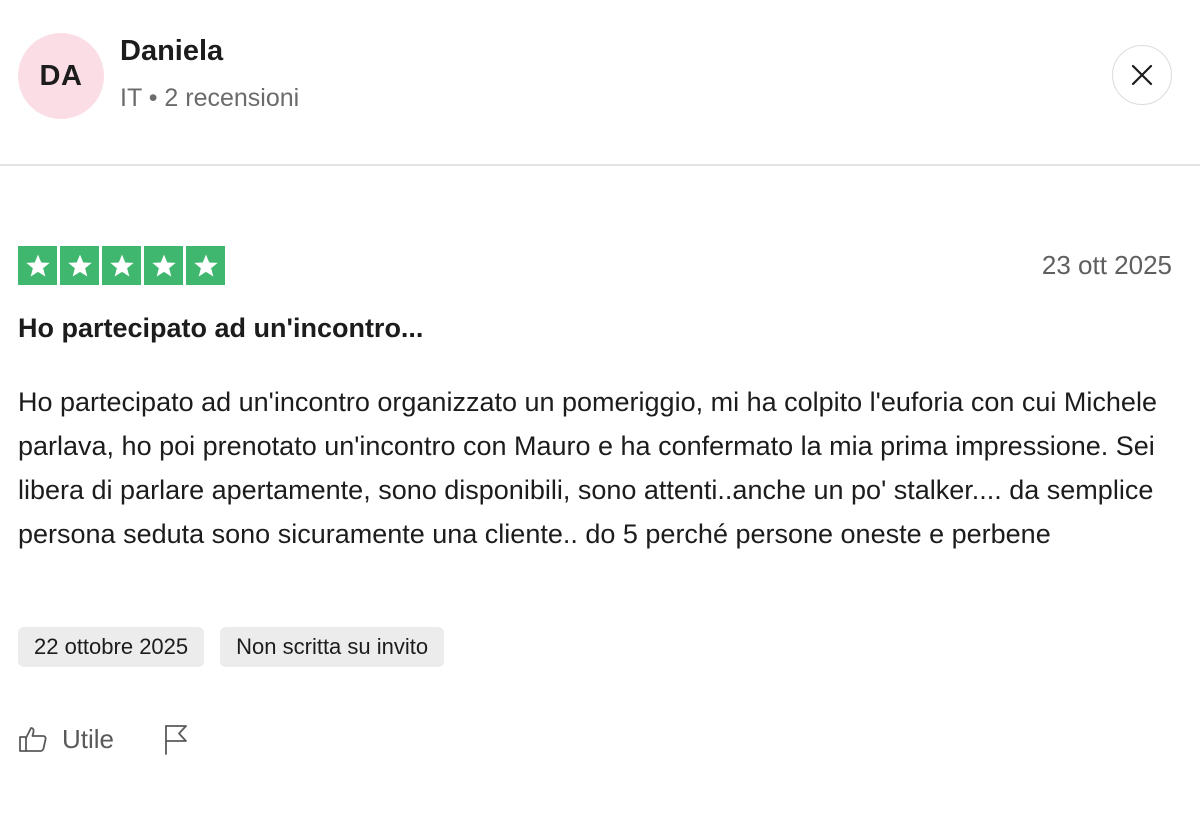  Describe the element at coordinates (111, 647) in the screenshot. I see `experience-date-badge: 22 ottobre 2025` at that location.